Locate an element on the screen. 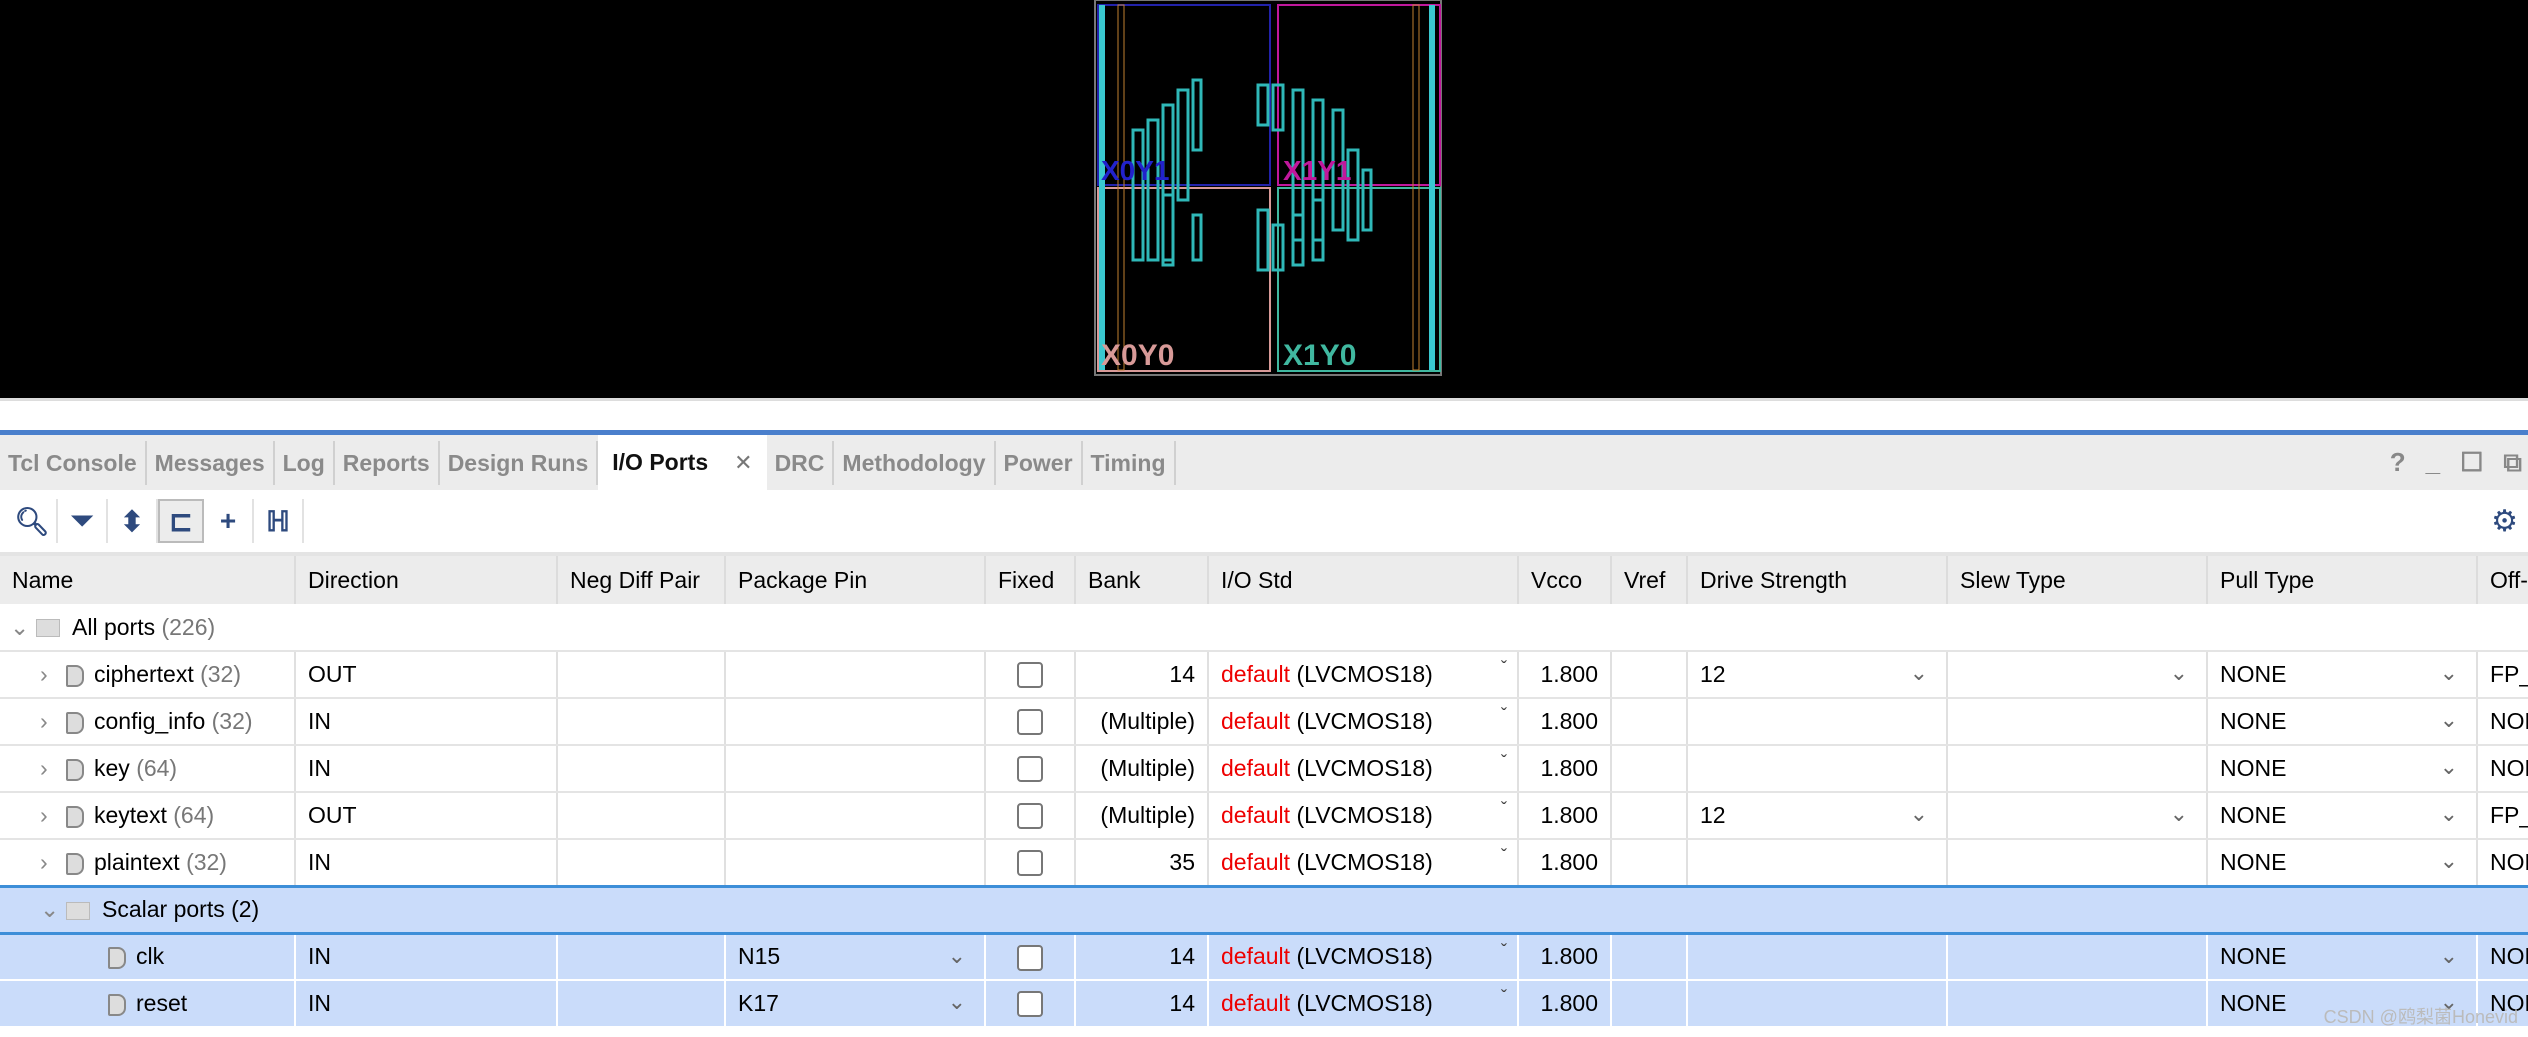 The height and width of the screenshot is (1037, 2528). package-pin-cell: N15 ⌄ is located at coordinates (855, 957).